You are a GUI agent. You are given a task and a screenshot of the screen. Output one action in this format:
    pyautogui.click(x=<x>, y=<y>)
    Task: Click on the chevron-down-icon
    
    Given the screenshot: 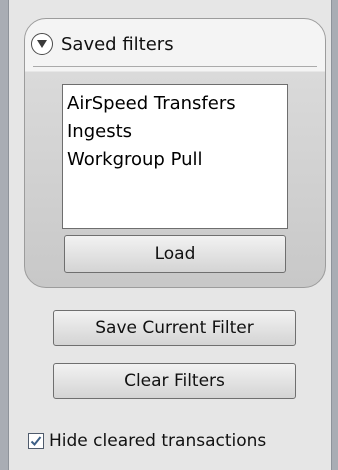 What is the action you would take?
    pyautogui.click(x=42, y=44)
    